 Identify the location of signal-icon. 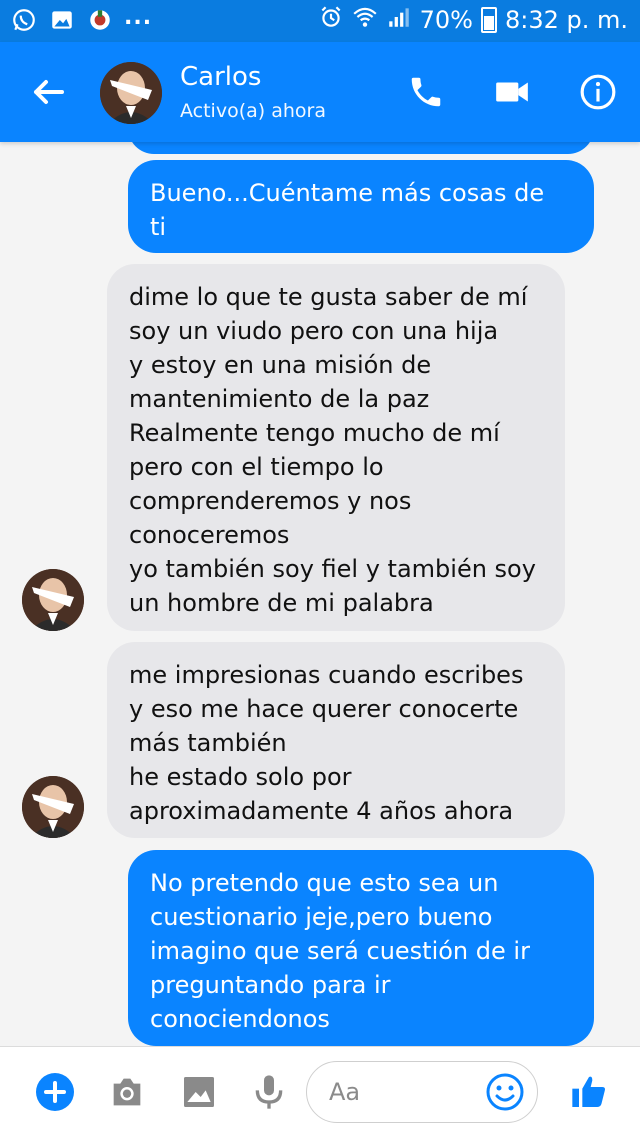
(399, 20).